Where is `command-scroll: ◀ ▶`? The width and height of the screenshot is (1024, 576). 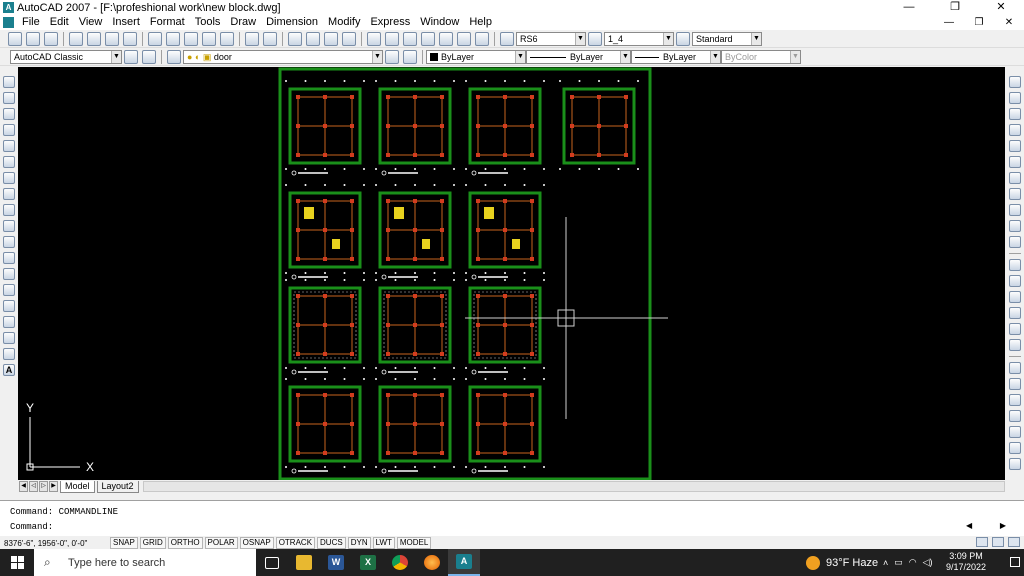
command-scroll: ◀ ▶ is located at coordinates (986, 527).